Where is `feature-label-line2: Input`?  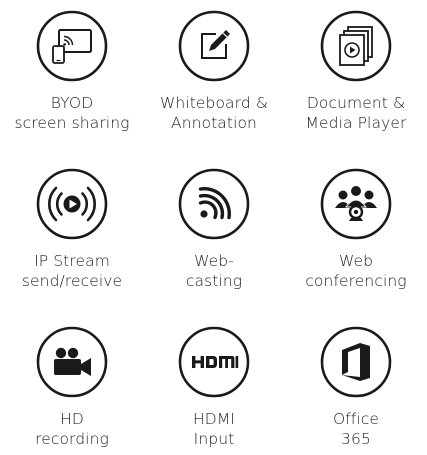 feature-label-line2: Input is located at coordinates (214, 439).